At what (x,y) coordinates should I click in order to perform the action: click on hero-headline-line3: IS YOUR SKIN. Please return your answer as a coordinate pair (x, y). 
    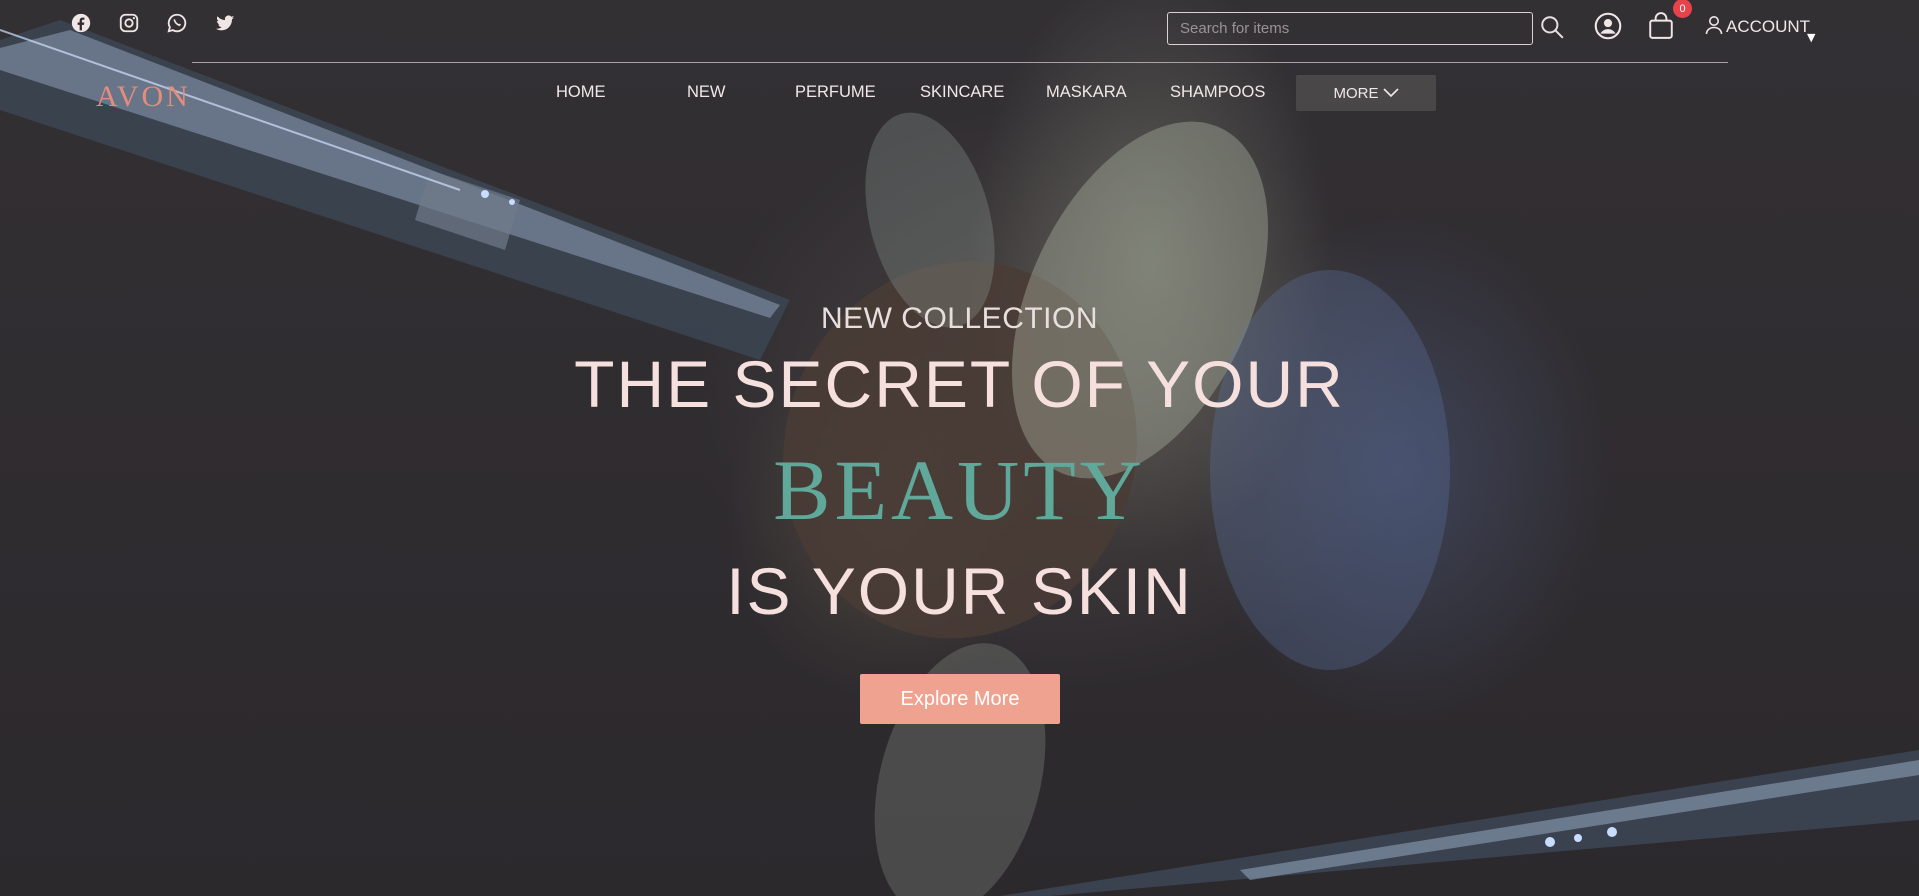
    Looking at the image, I should click on (959, 591).